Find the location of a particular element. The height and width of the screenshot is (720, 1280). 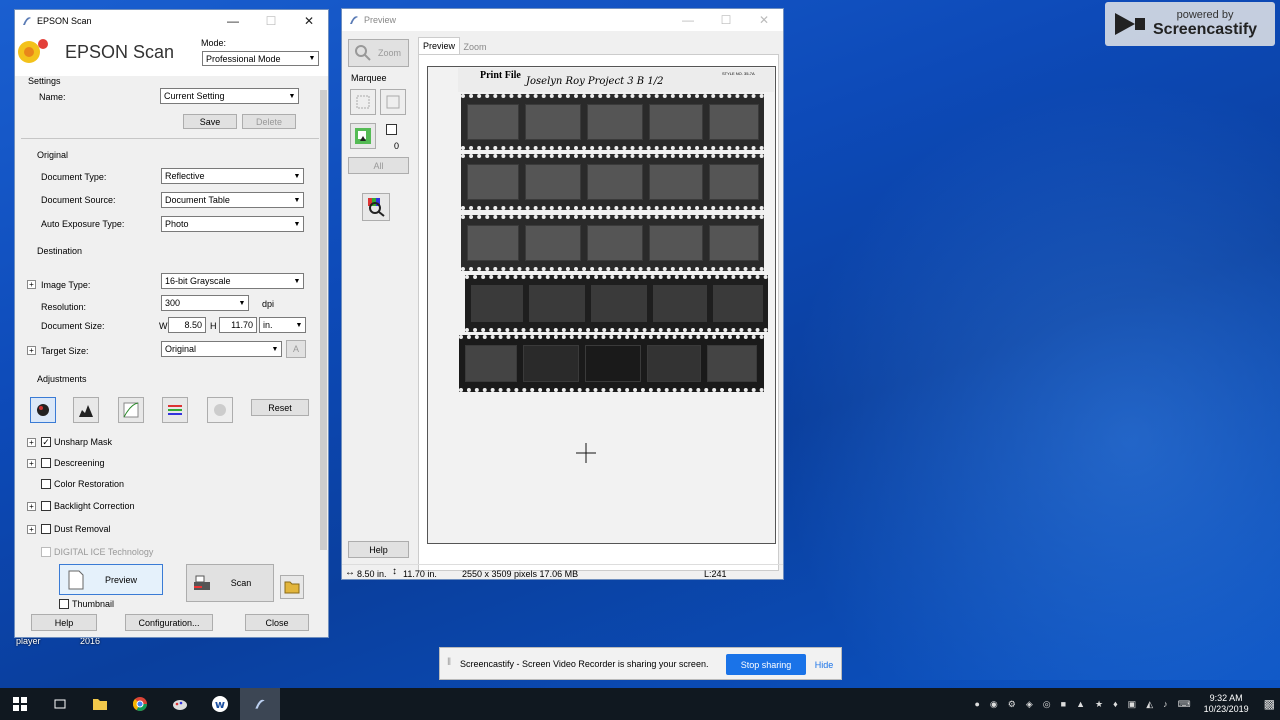

setting-name-select: Current Setting ▼ is located at coordinates (229, 96).